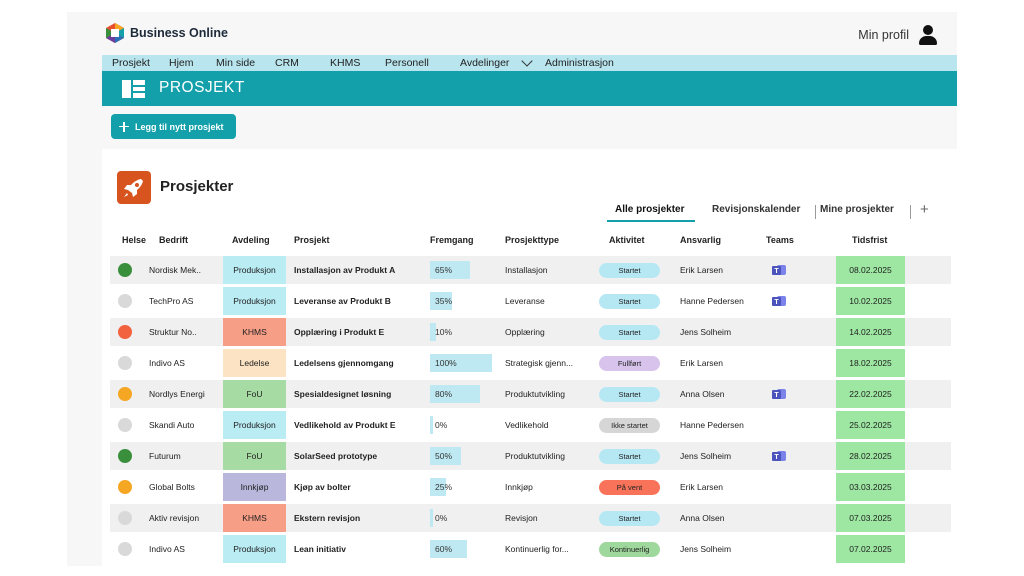 This screenshot has width=1024, height=576. Describe the element at coordinates (251, 240) in the screenshot. I see `header-avdeling: Avdeling` at that location.